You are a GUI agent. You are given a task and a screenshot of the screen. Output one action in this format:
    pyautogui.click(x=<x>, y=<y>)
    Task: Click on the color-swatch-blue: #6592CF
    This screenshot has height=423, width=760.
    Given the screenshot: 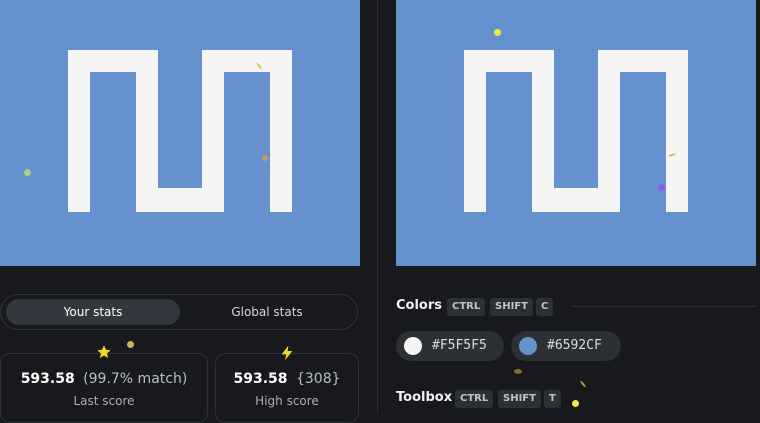 What is the action you would take?
    pyautogui.click(x=566, y=346)
    